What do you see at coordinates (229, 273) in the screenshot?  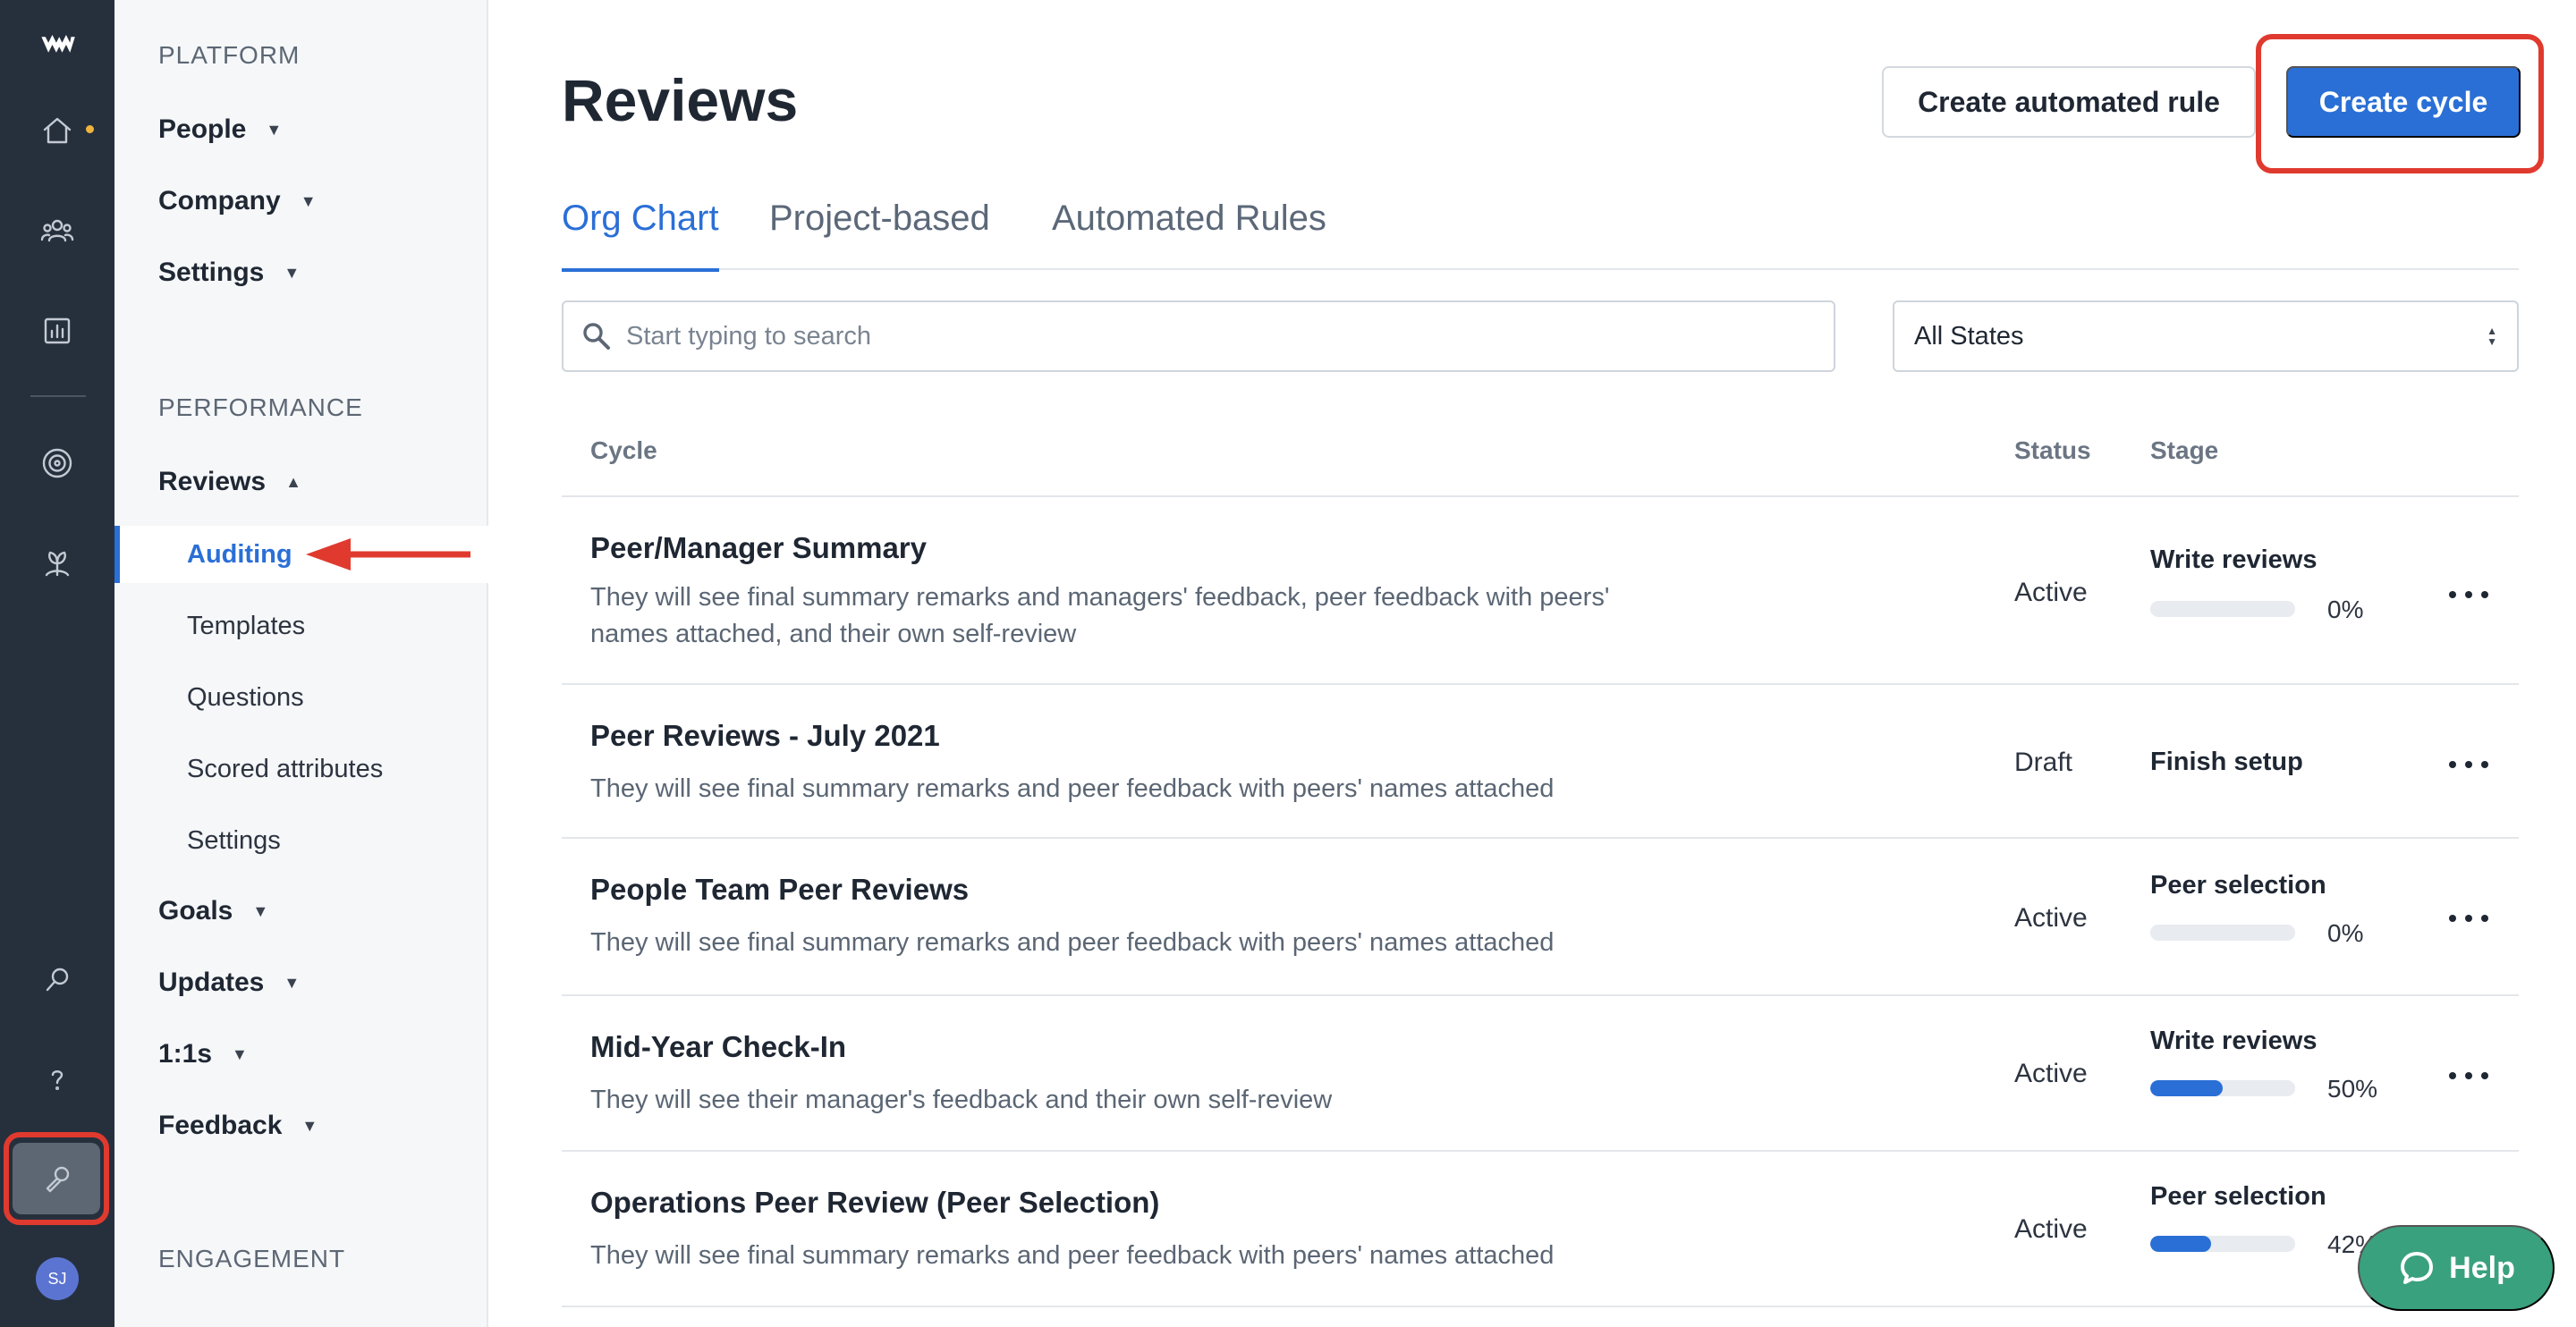 I see `sidebar-item-settings: Settings ▼` at bounding box center [229, 273].